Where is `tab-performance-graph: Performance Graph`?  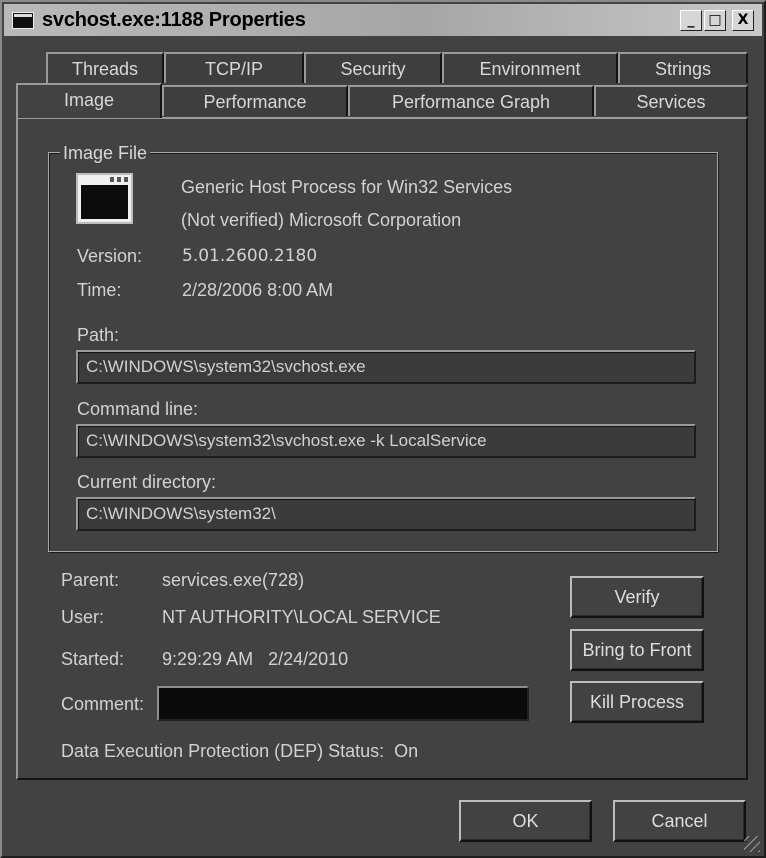
tab-performance-graph: Performance Graph is located at coordinates (471, 100).